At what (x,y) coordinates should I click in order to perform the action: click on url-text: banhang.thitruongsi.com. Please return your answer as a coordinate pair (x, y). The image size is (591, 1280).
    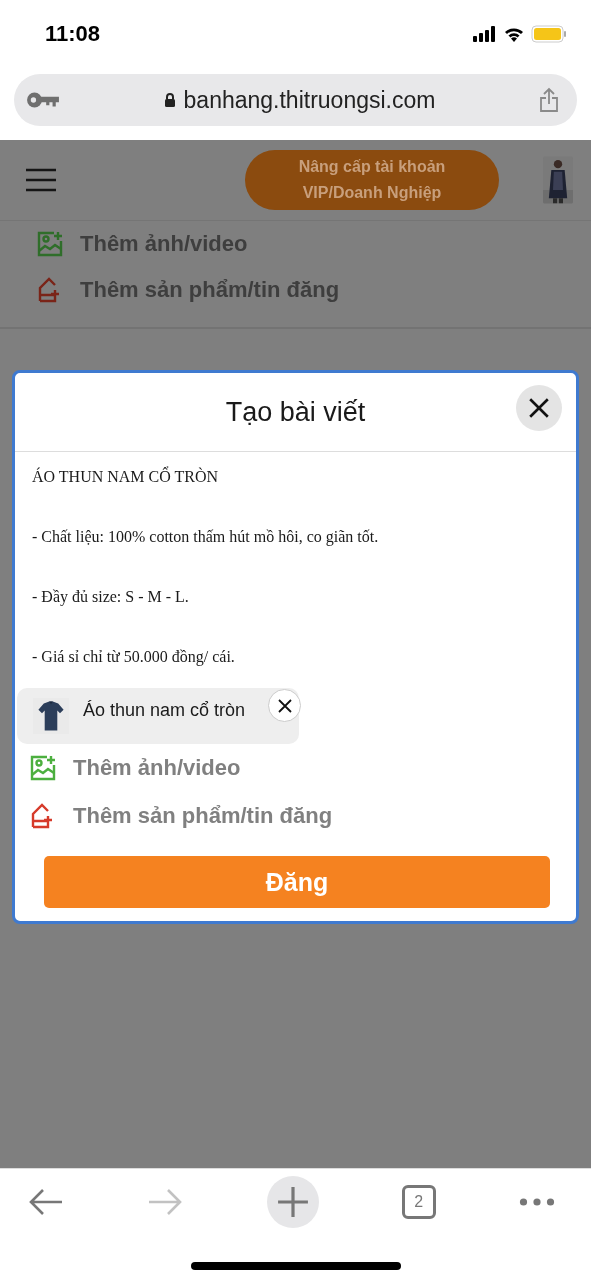
    Looking at the image, I should click on (309, 100).